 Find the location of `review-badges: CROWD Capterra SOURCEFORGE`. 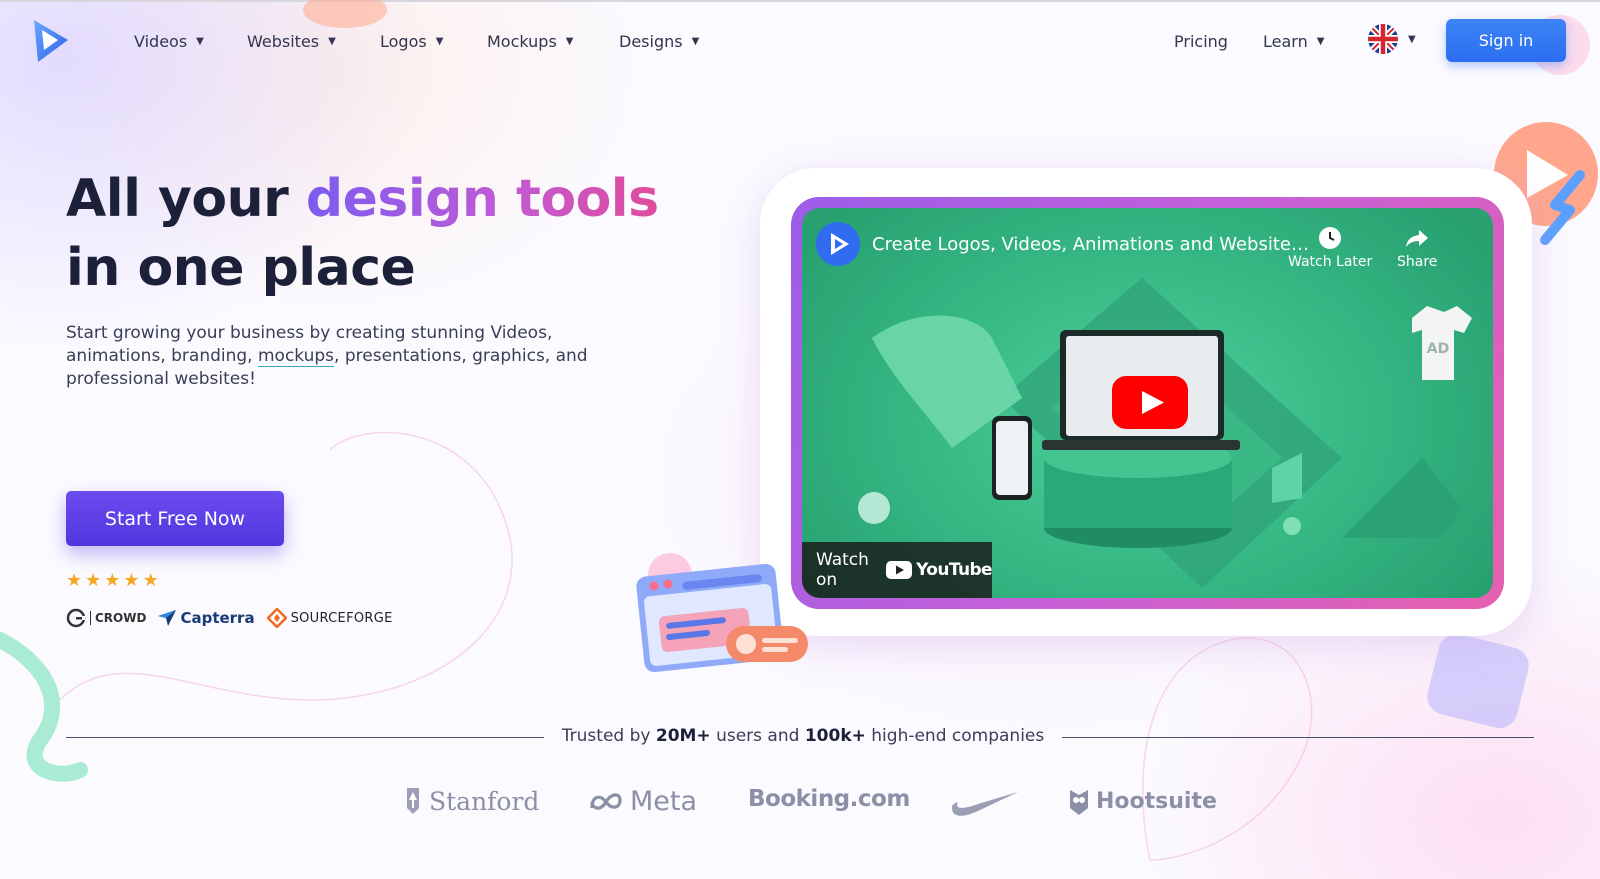

review-badges: CROWD Capterra SOURCEFORGE is located at coordinates (229, 618).